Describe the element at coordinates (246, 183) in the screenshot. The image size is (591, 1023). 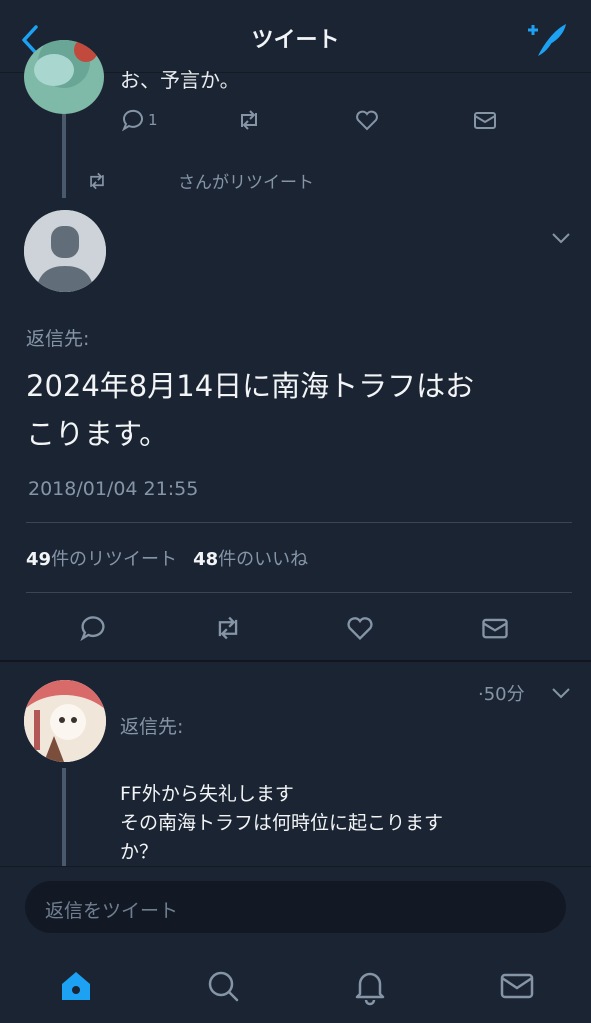
I see `retweet-context-text: さんがリツイート` at that location.